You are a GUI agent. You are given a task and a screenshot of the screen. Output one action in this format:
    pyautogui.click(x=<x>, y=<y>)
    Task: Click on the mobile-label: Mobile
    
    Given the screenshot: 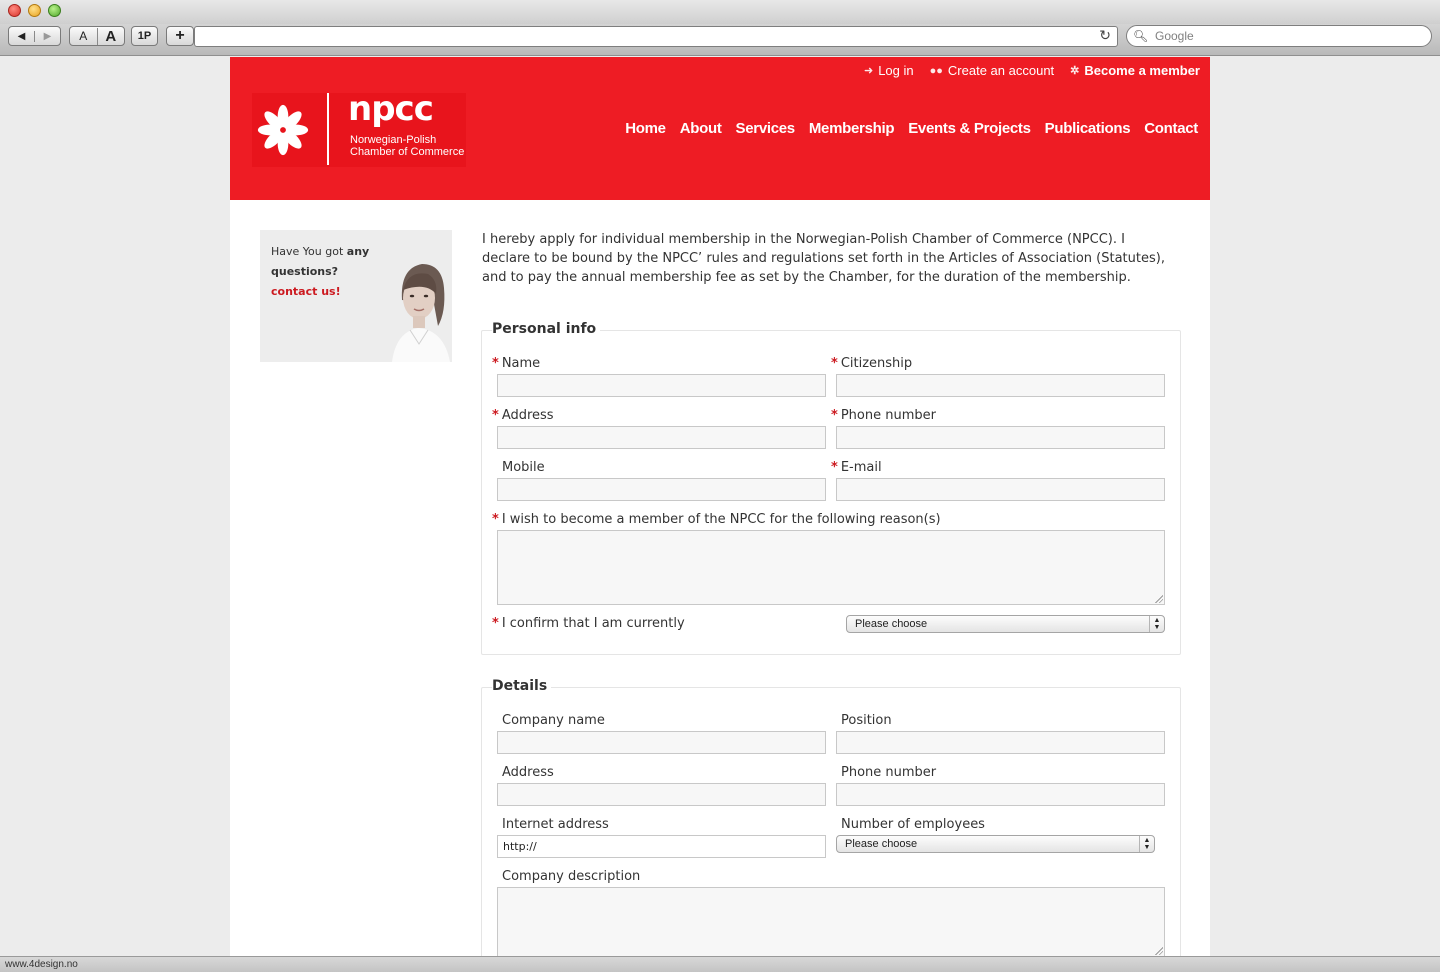 What is the action you would take?
    pyautogui.click(x=523, y=467)
    